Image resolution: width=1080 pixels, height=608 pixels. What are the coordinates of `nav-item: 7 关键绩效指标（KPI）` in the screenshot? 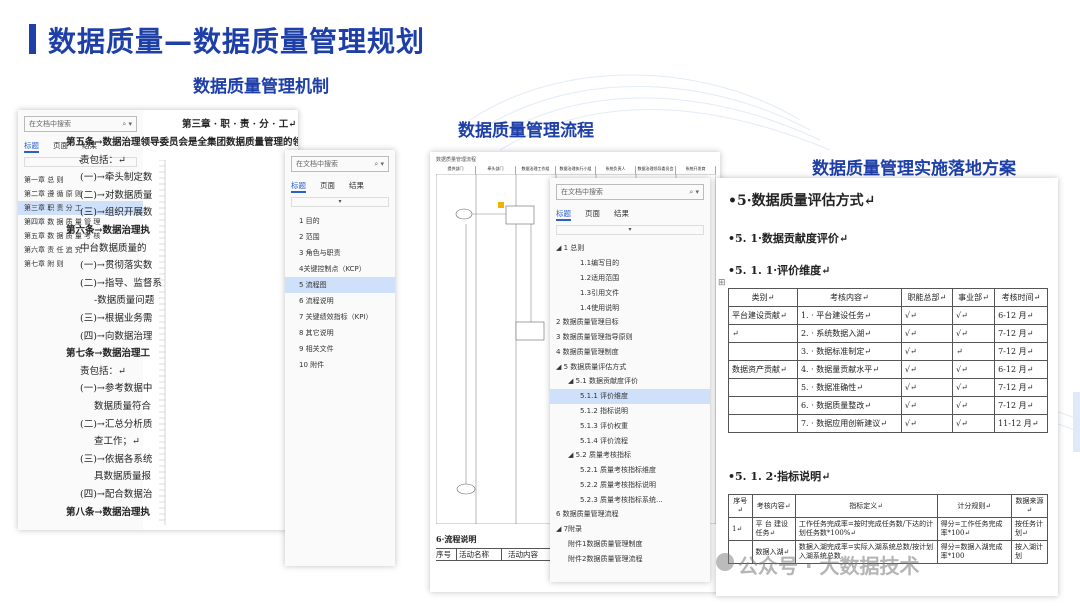 It's located at (340, 317).